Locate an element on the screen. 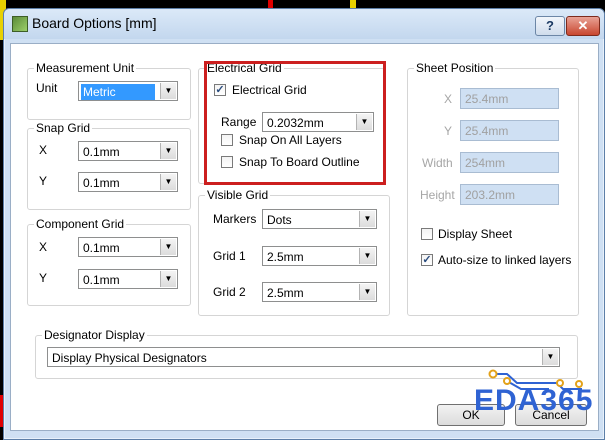 This screenshot has width=605, height=440. markers-value: Dots is located at coordinates (279, 220).